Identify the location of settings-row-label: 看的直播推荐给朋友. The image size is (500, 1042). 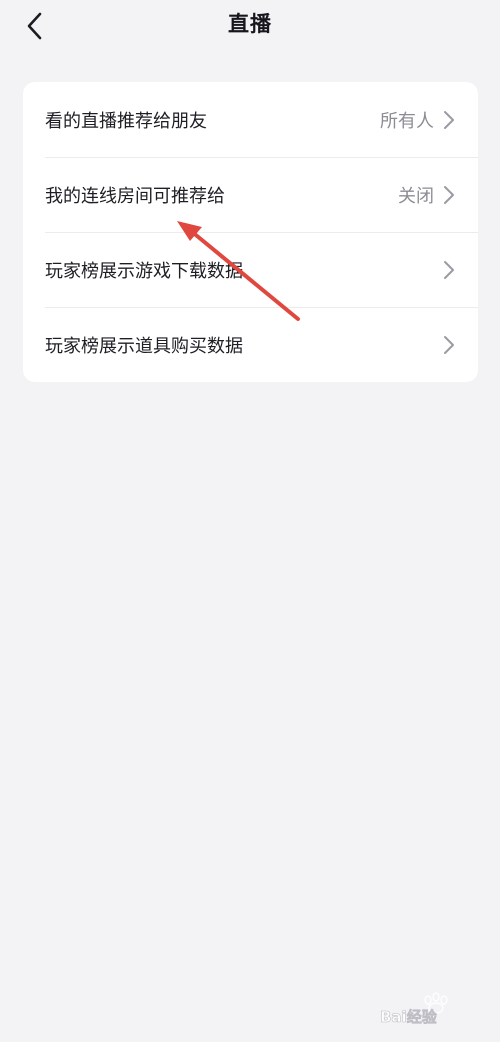
(126, 121).